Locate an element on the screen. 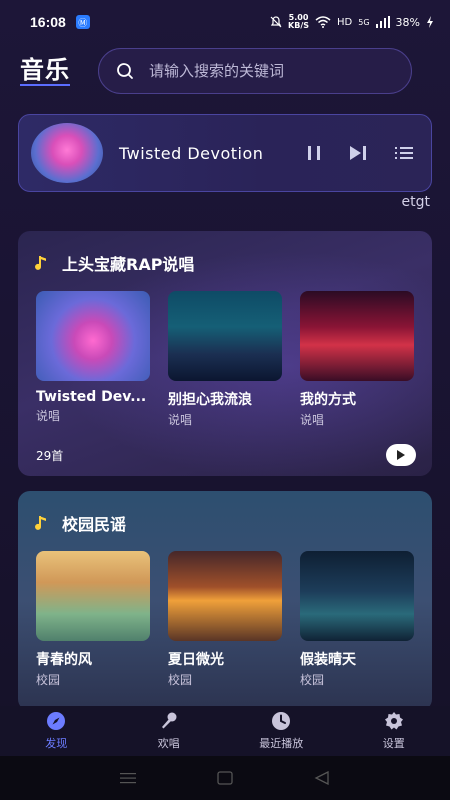  card-title: 假装晴天 is located at coordinates (328, 660).